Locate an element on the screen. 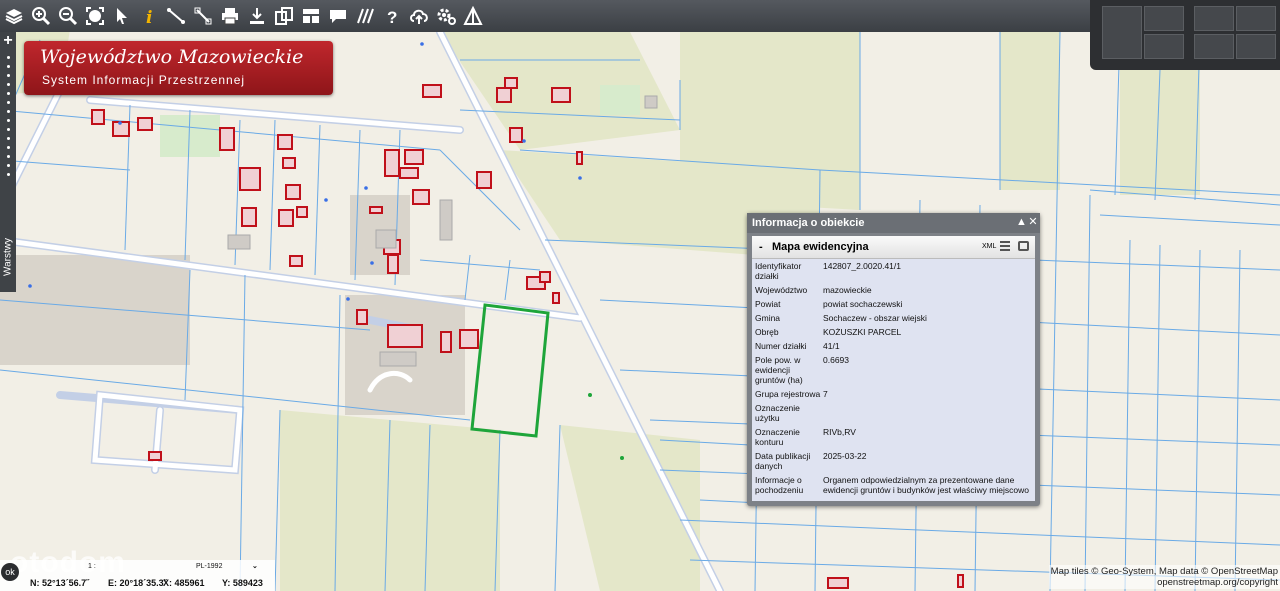  ok-button: ok is located at coordinates (10, 572).